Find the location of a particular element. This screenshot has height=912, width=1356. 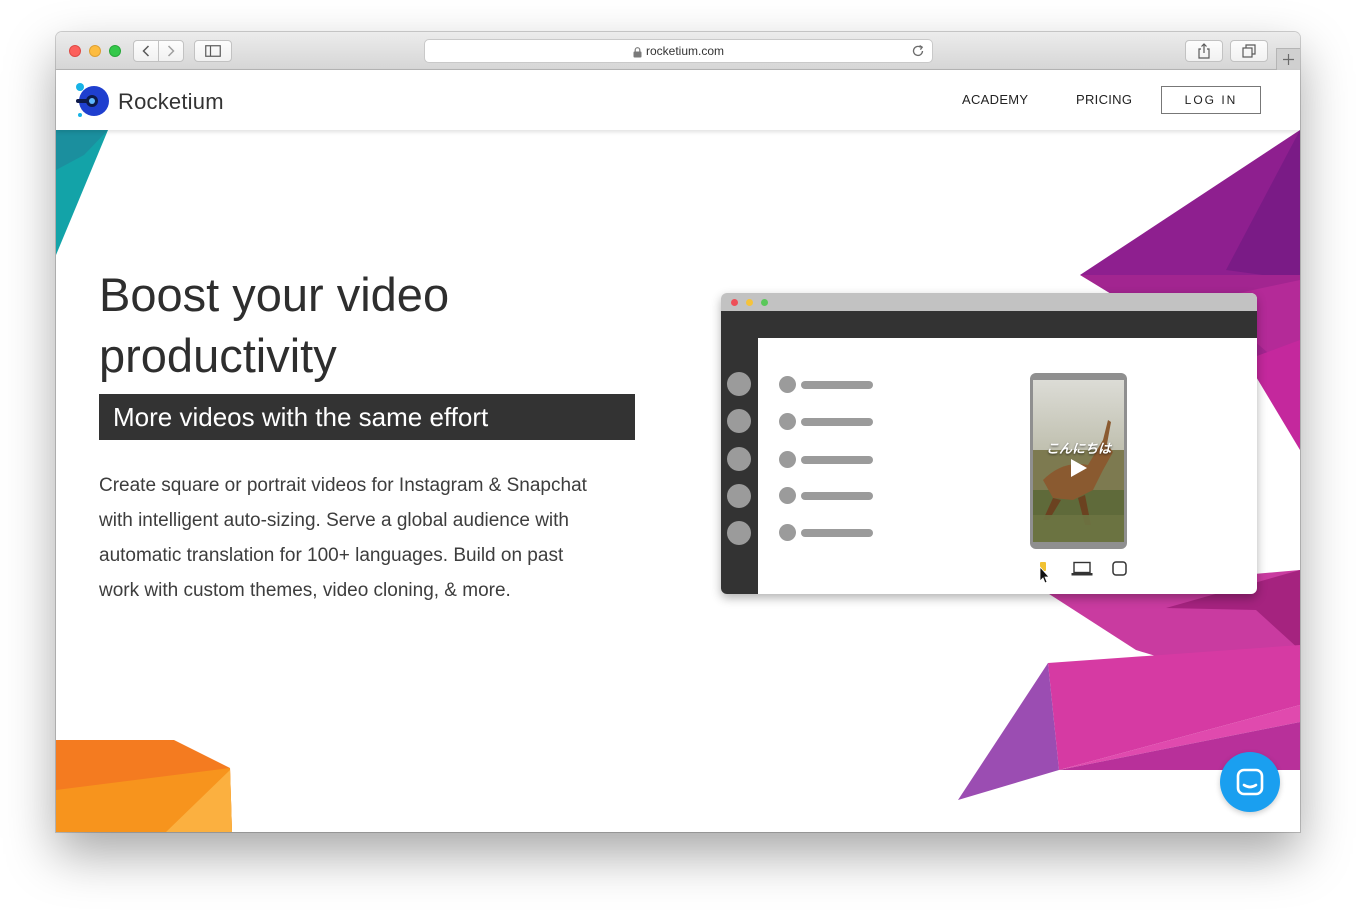

share-icon is located at coordinates (1204, 51).